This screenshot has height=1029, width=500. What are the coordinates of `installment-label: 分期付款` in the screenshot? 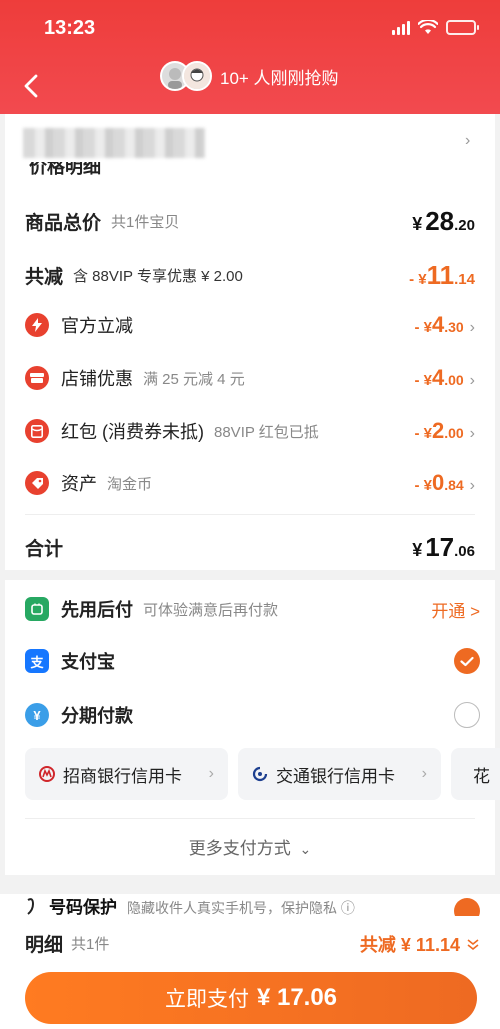 It's located at (97, 716).